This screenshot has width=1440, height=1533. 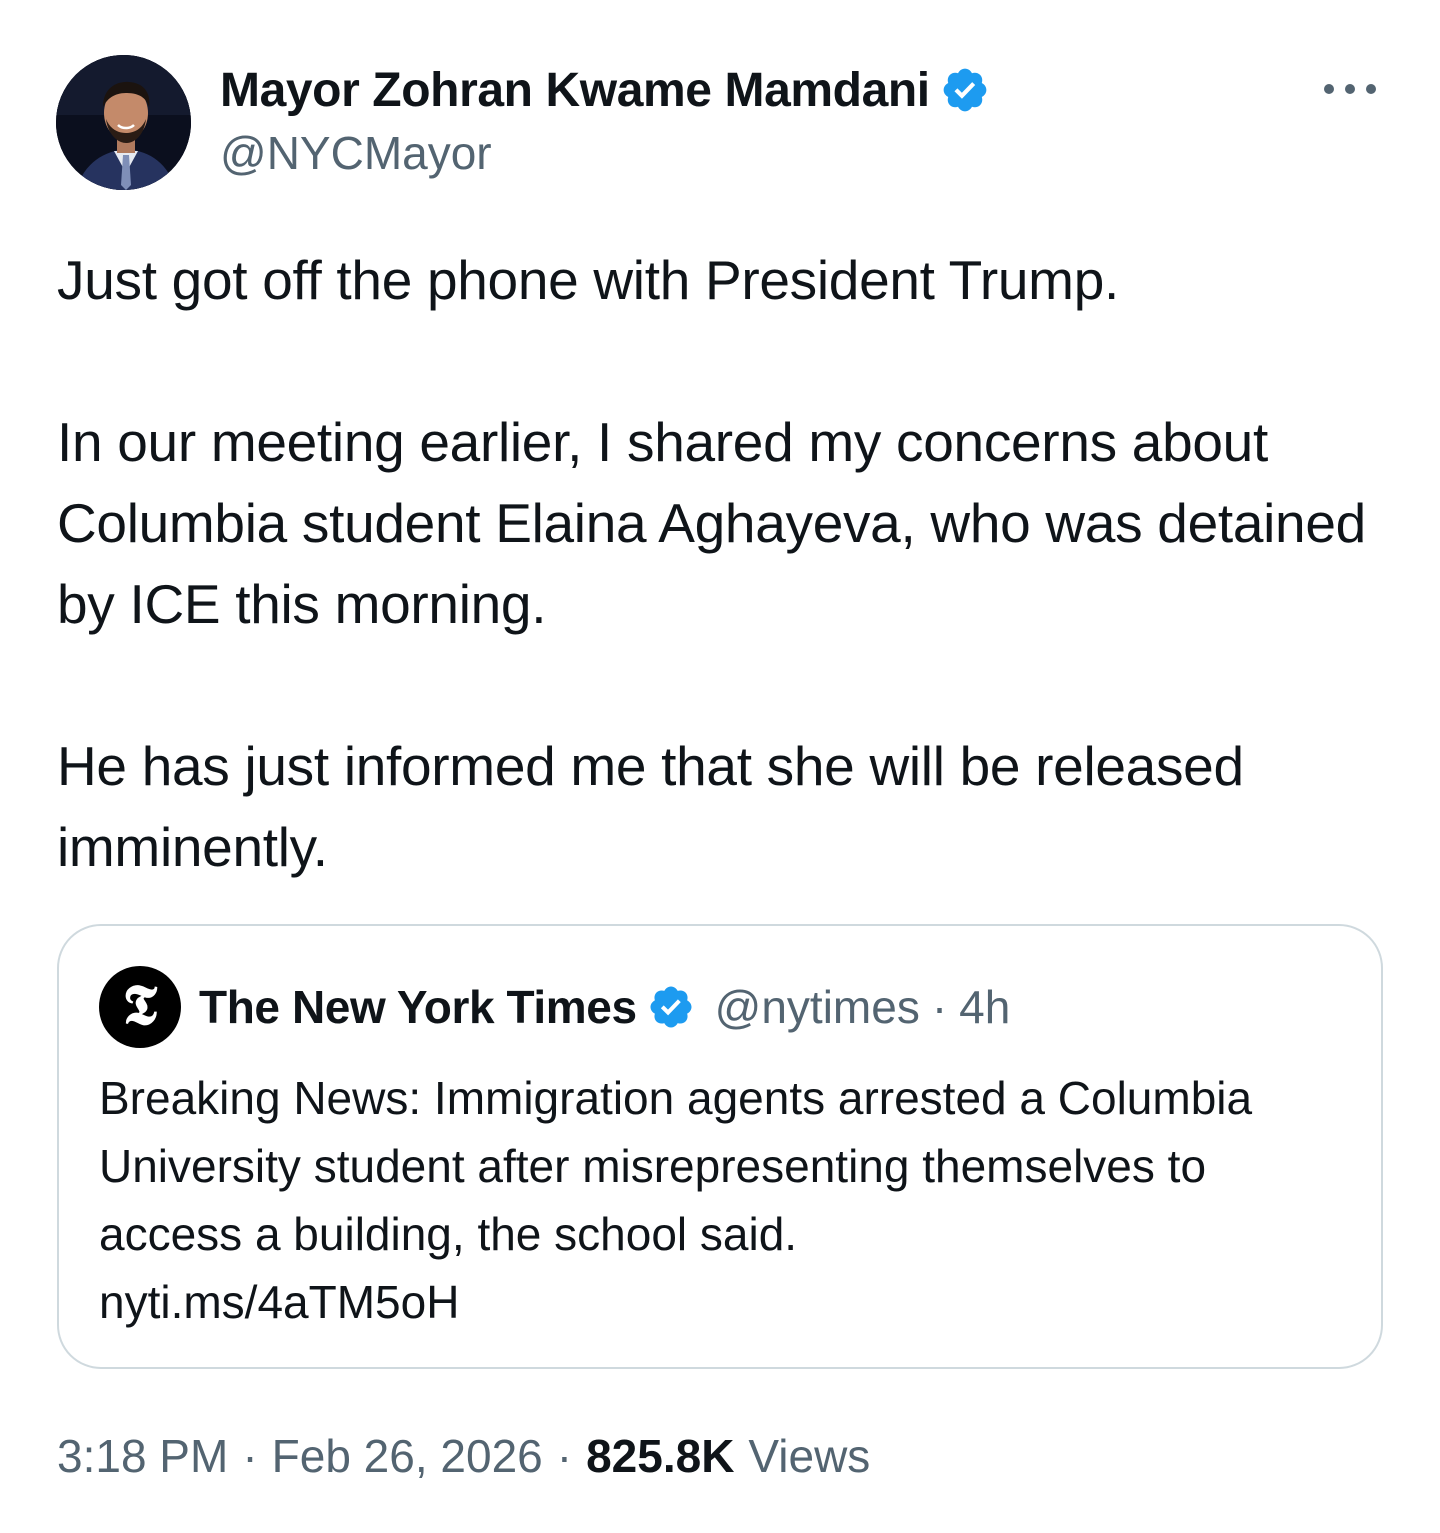 I want to click on quoted-link: nyti.ms/4aTM5oH, so click(x=714, y=1302).